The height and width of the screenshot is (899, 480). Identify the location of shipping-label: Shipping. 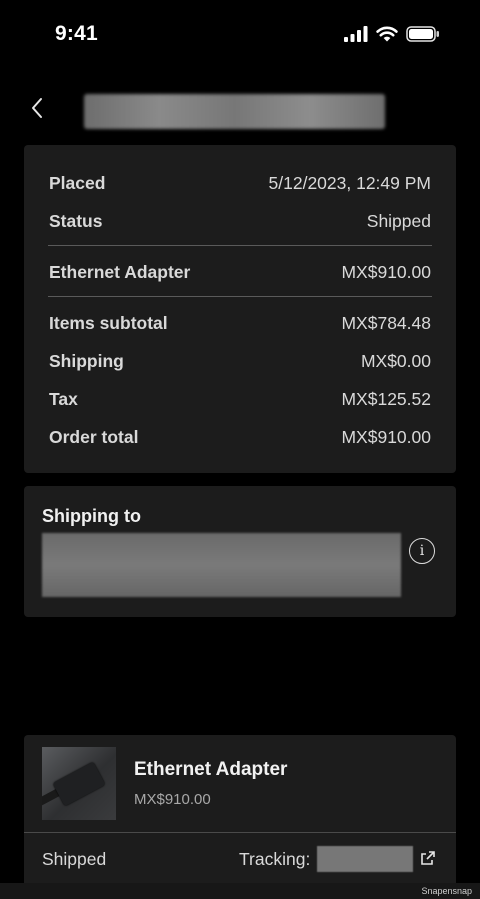
(86, 360).